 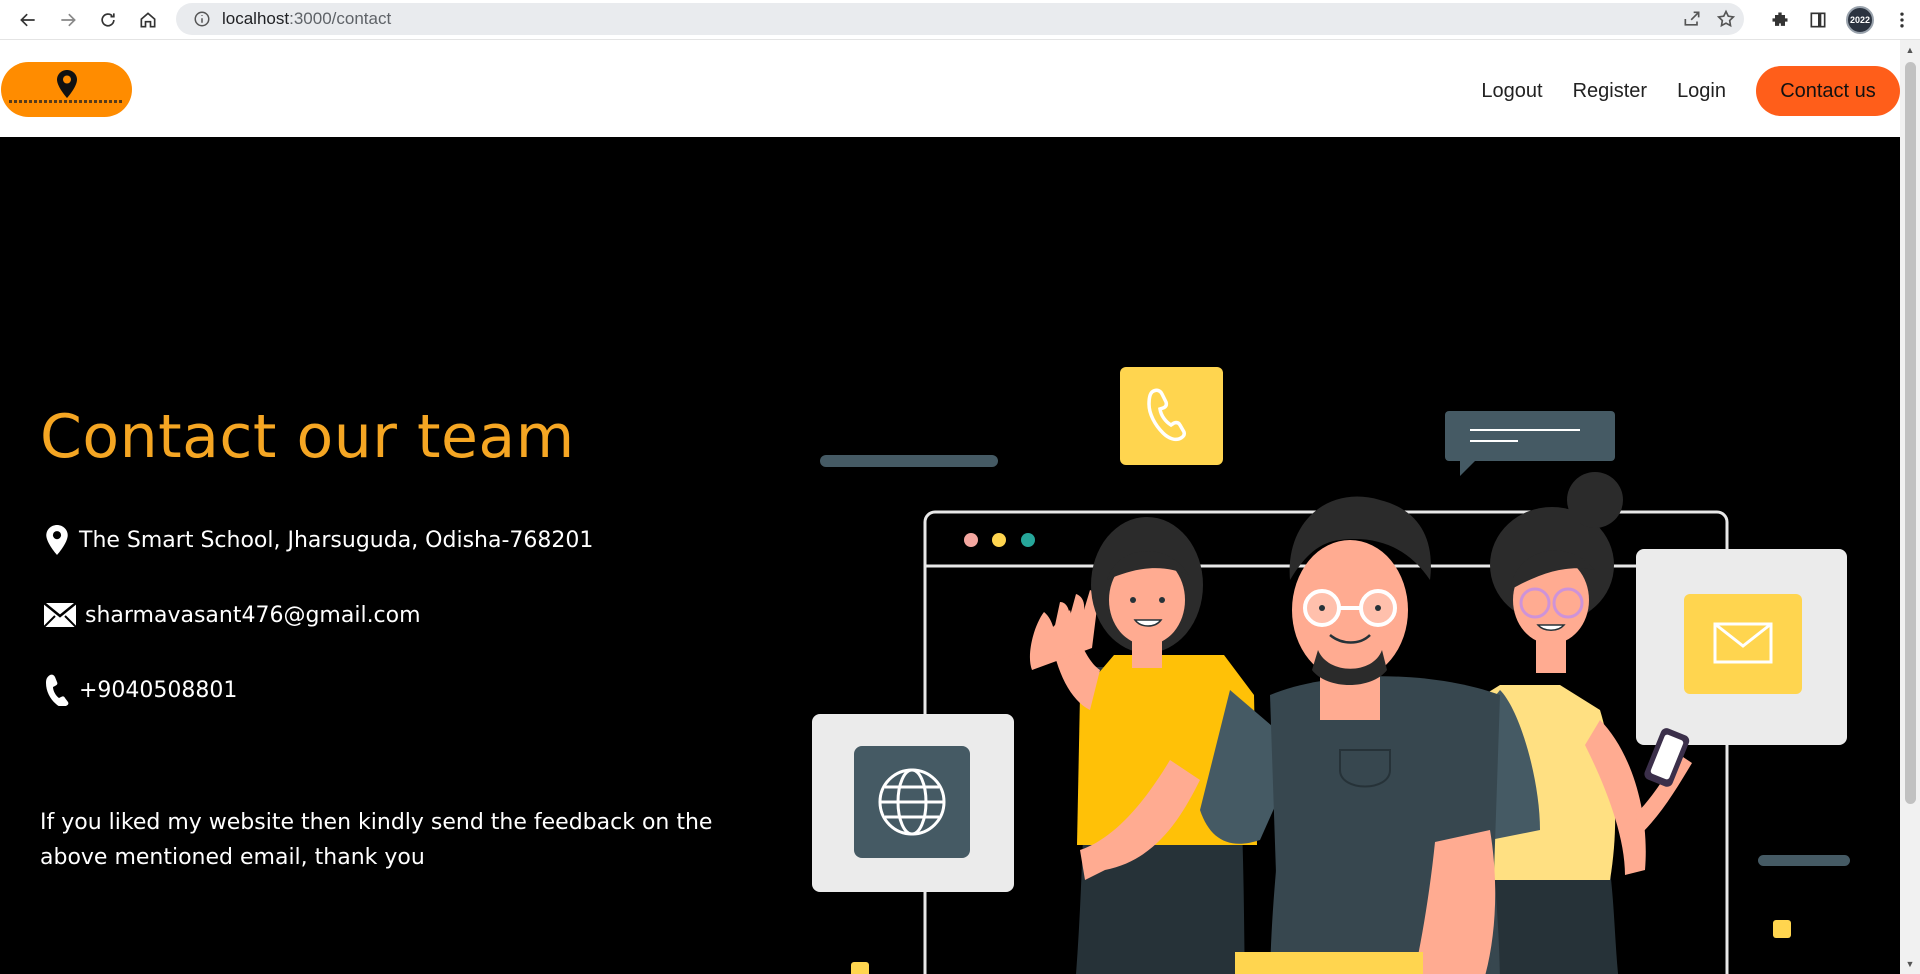 What do you see at coordinates (1610, 91) in the screenshot?
I see `nav-link-register: Register` at bounding box center [1610, 91].